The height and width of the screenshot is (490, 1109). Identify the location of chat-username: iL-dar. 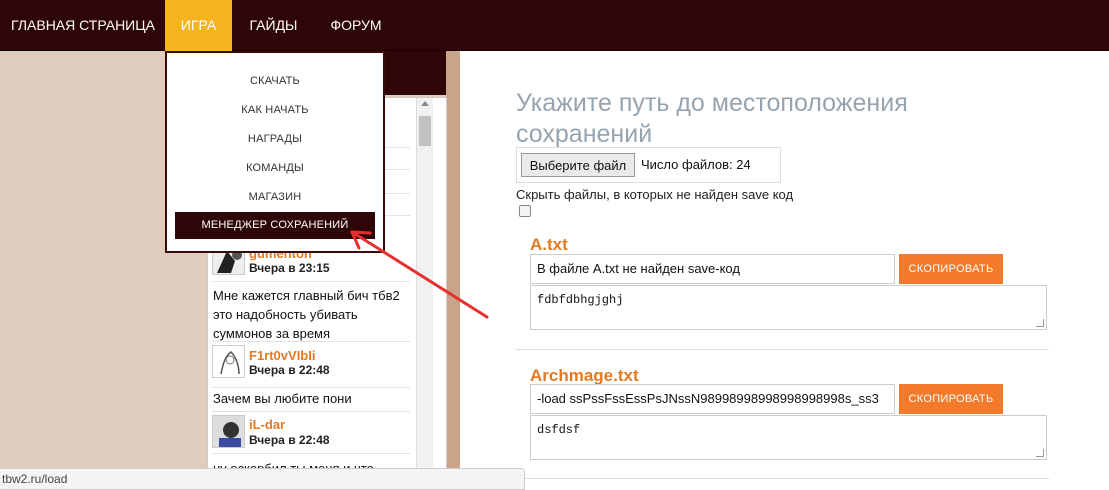
(267, 424).